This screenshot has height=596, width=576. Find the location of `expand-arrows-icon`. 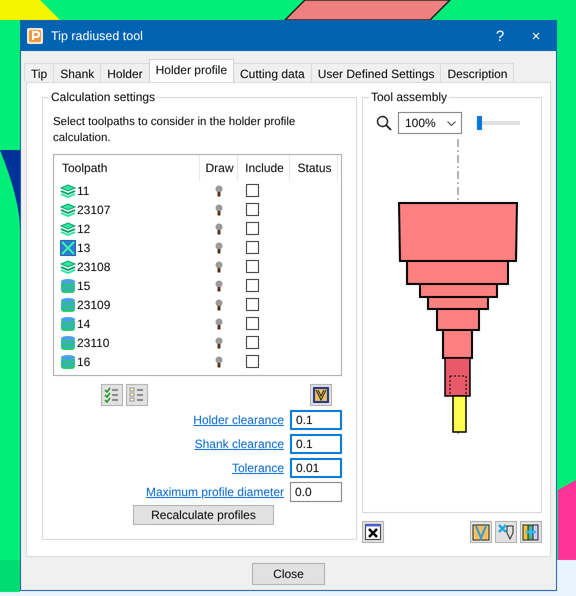

expand-arrows-icon is located at coordinates (373, 532).